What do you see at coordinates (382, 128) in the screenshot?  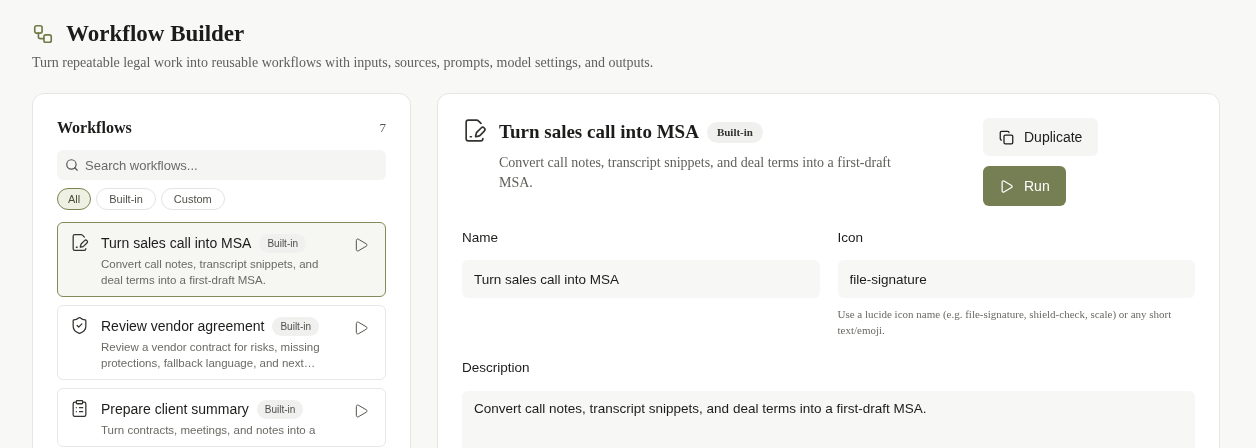 I see `workflow-count: 7` at bounding box center [382, 128].